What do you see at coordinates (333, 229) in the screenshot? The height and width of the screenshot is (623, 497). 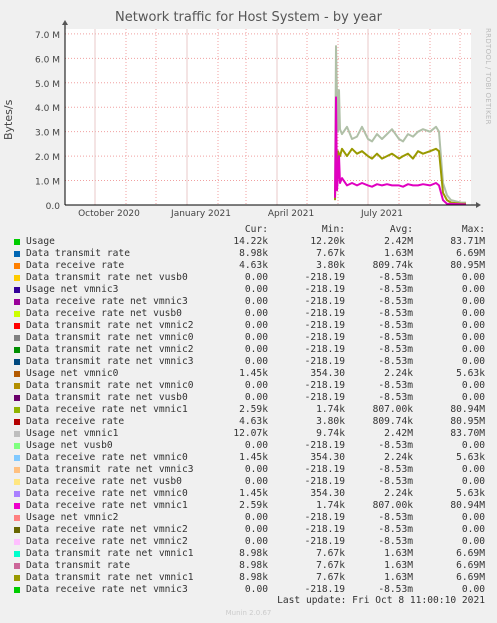 I see `legend-header-min: Min:` at bounding box center [333, 229].